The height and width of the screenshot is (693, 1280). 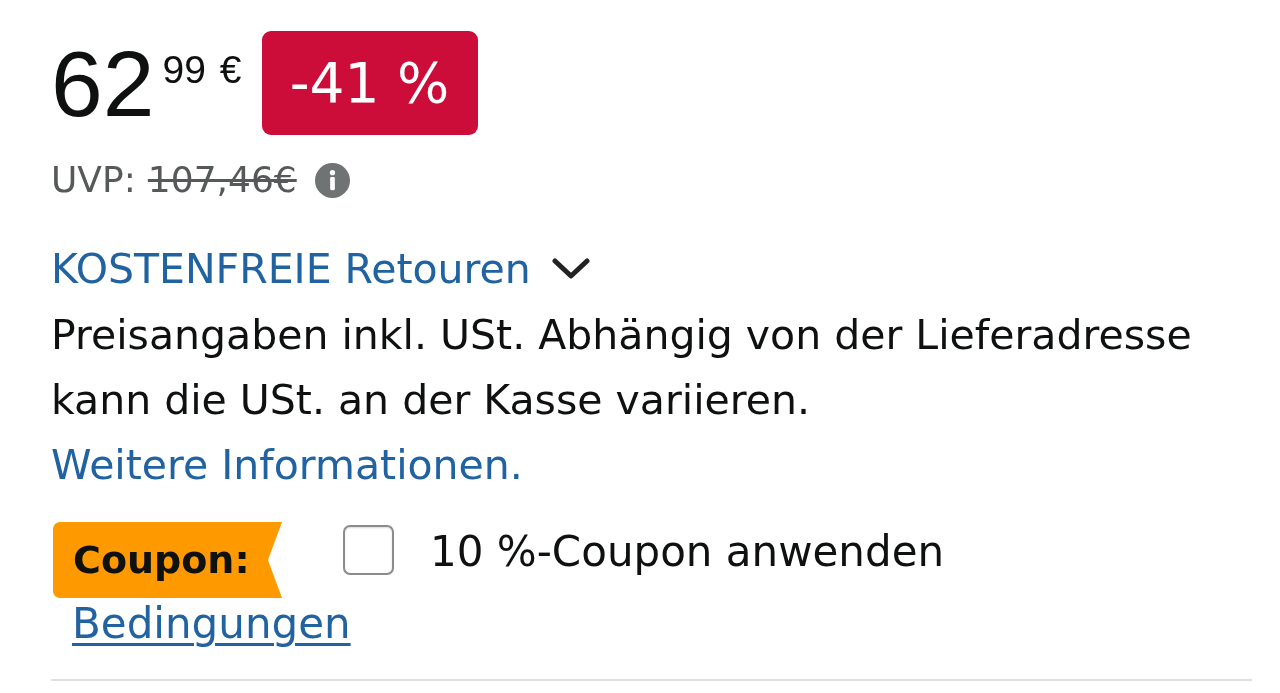 I want to click on returns-link: KOSTENFREIE Retouren, so click(x=321, y=269).